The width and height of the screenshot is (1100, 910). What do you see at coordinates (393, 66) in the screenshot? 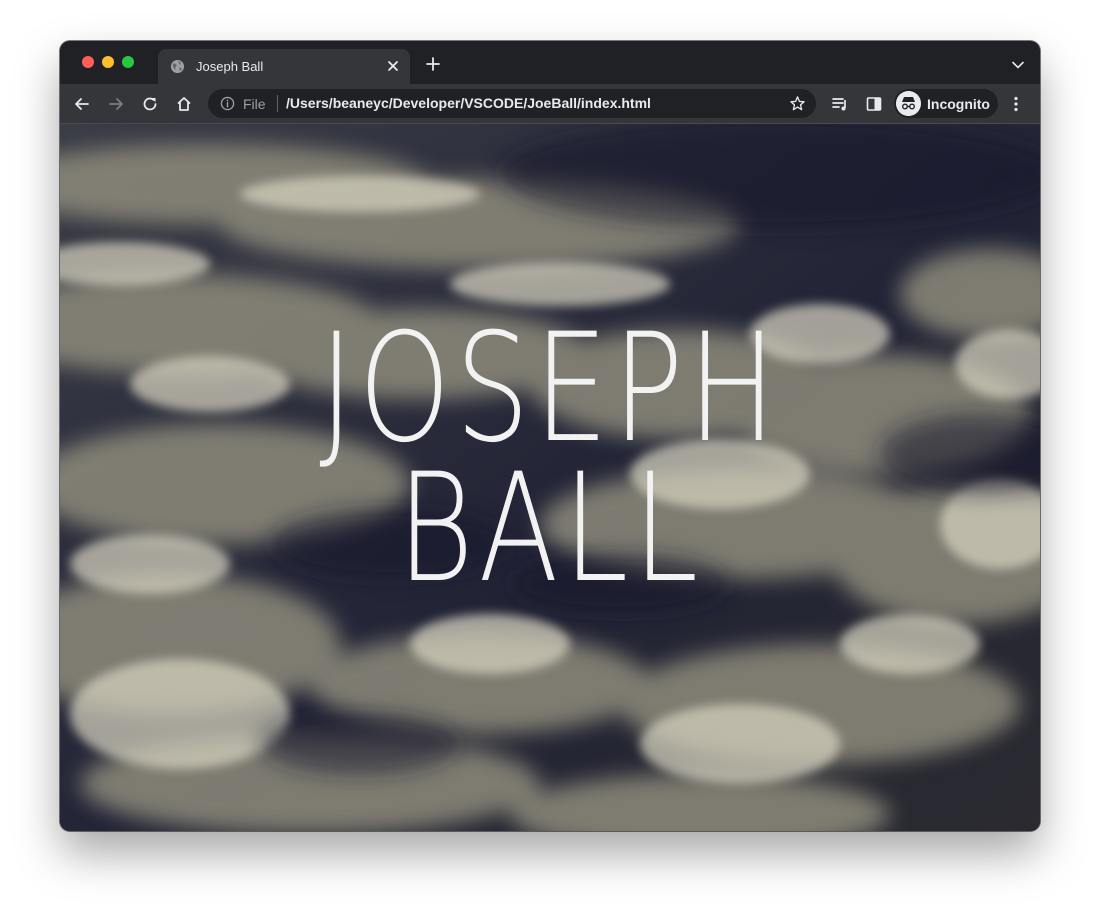
I see `close-tab-icon` at bounding box center [393, 66].